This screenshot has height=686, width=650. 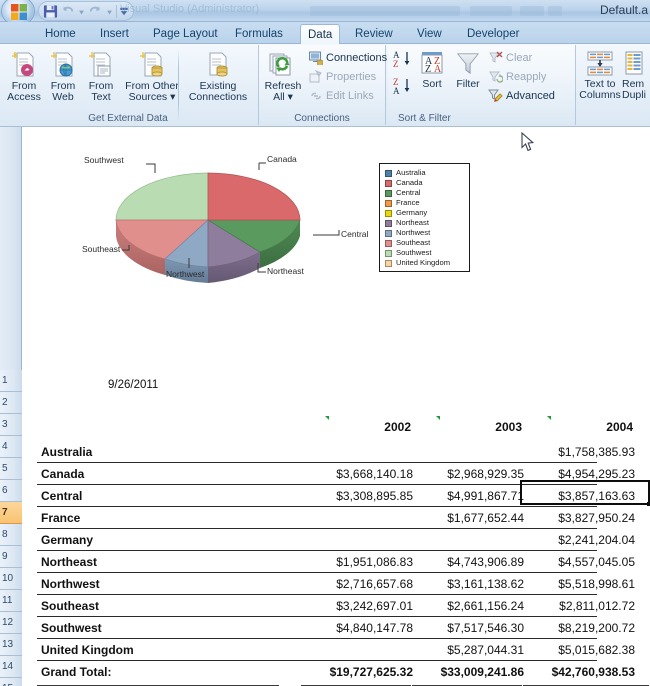 I want to click on clear-filter-button: Clear, so click(x=510, y=57).